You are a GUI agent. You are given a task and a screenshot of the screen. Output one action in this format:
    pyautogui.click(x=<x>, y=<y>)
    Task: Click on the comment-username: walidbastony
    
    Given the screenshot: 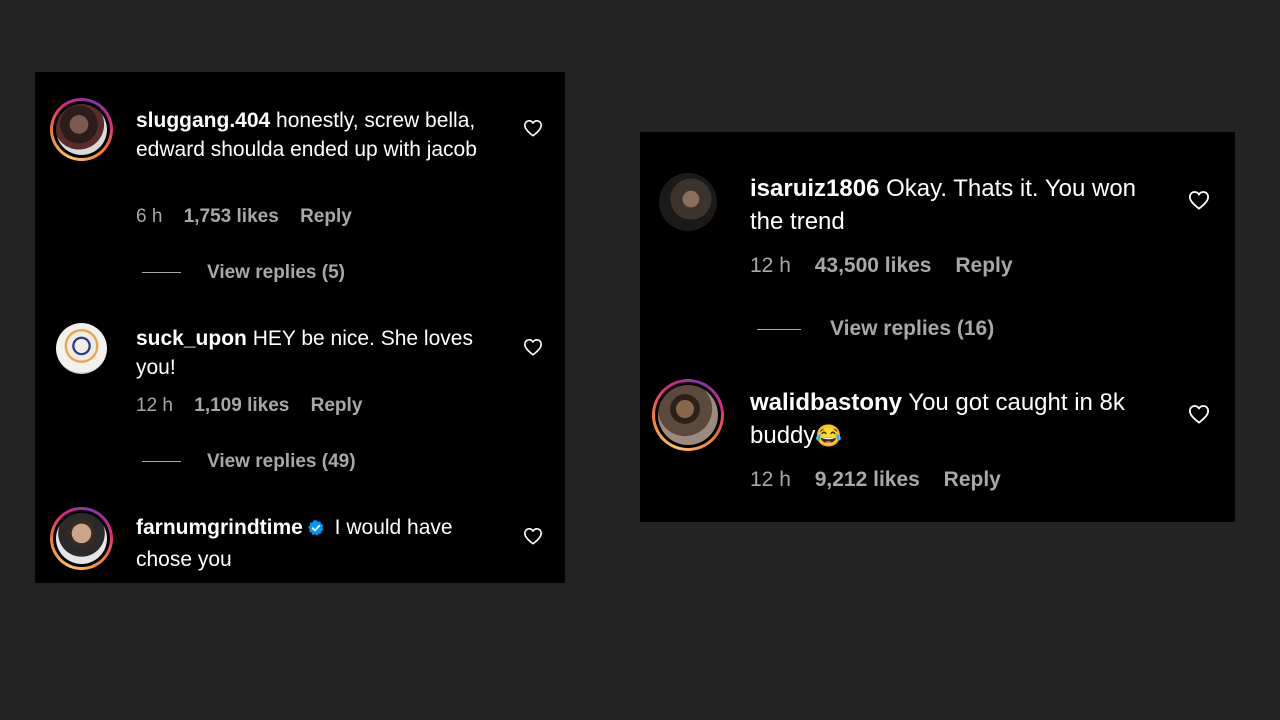 What is the action you would take?
    pyautogui.click(x=826, y=402)
    